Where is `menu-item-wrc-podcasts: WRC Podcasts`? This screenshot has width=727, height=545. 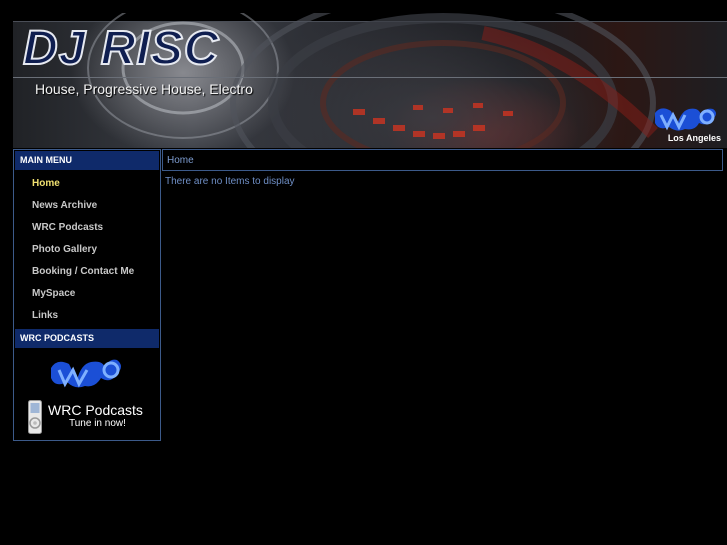 menu-item-wrc-podcasts: WRC Podcasts is located at coordinates (87, 228).